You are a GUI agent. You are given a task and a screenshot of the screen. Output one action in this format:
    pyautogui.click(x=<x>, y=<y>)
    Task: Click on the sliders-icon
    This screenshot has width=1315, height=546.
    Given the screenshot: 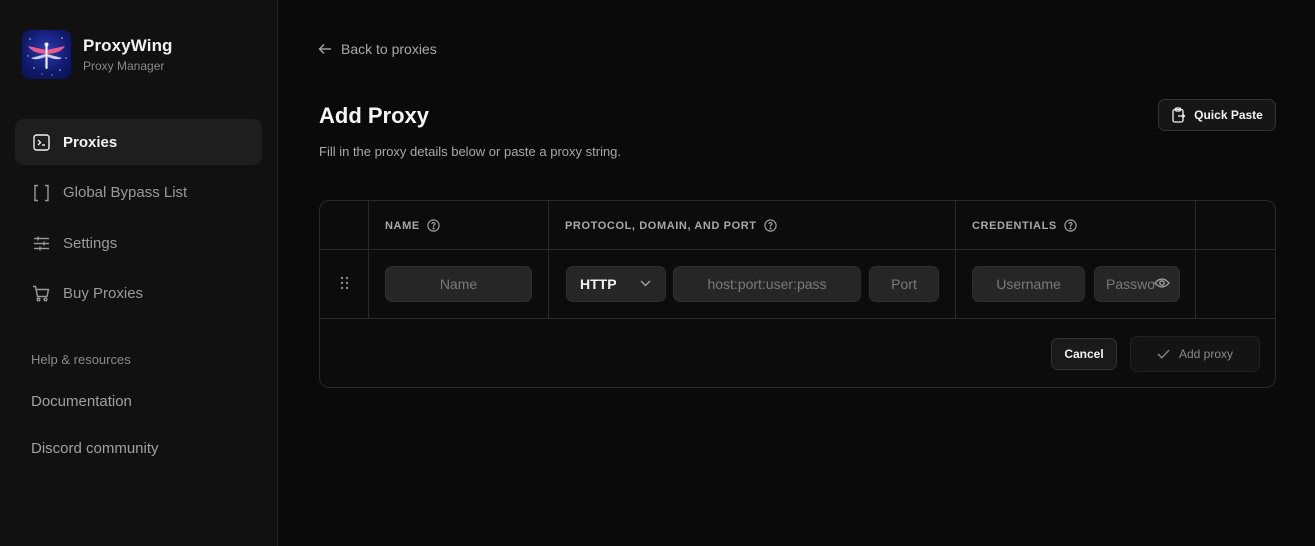 What is the action you would take?
    pyautogui.click(x=41, y=243)
    